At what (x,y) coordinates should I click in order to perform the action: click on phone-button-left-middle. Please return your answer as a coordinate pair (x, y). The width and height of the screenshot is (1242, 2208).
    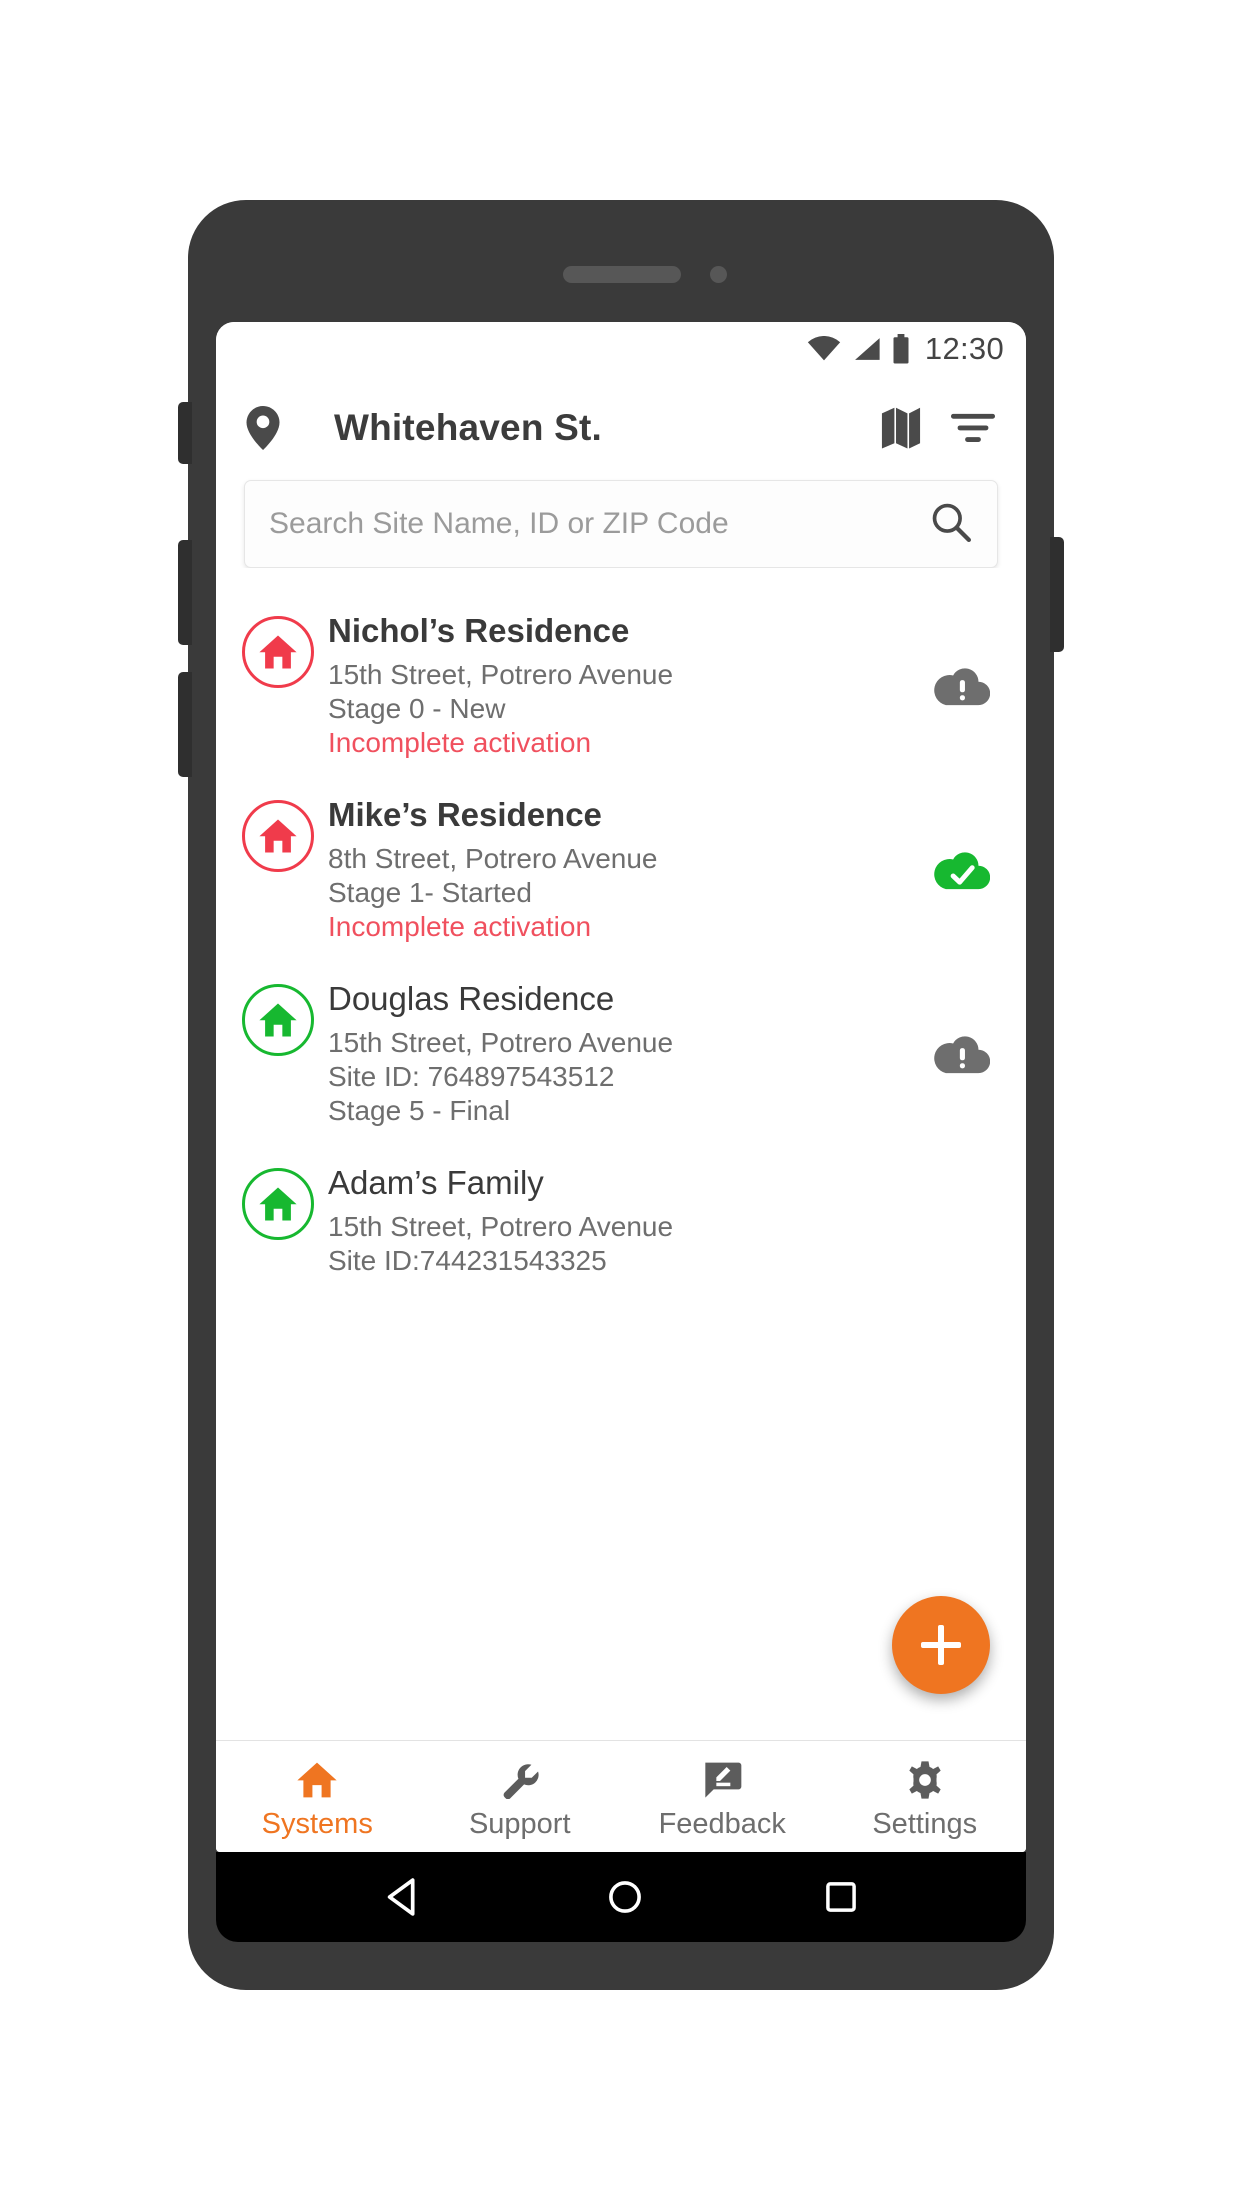
    Looking at the image, I should click on (185, 592).